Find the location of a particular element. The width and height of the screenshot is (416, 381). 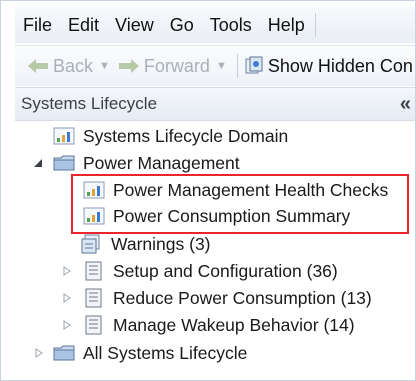

tree-item-reduce: Reduce Power Consumption (13) is located at coordinates (217, 298).